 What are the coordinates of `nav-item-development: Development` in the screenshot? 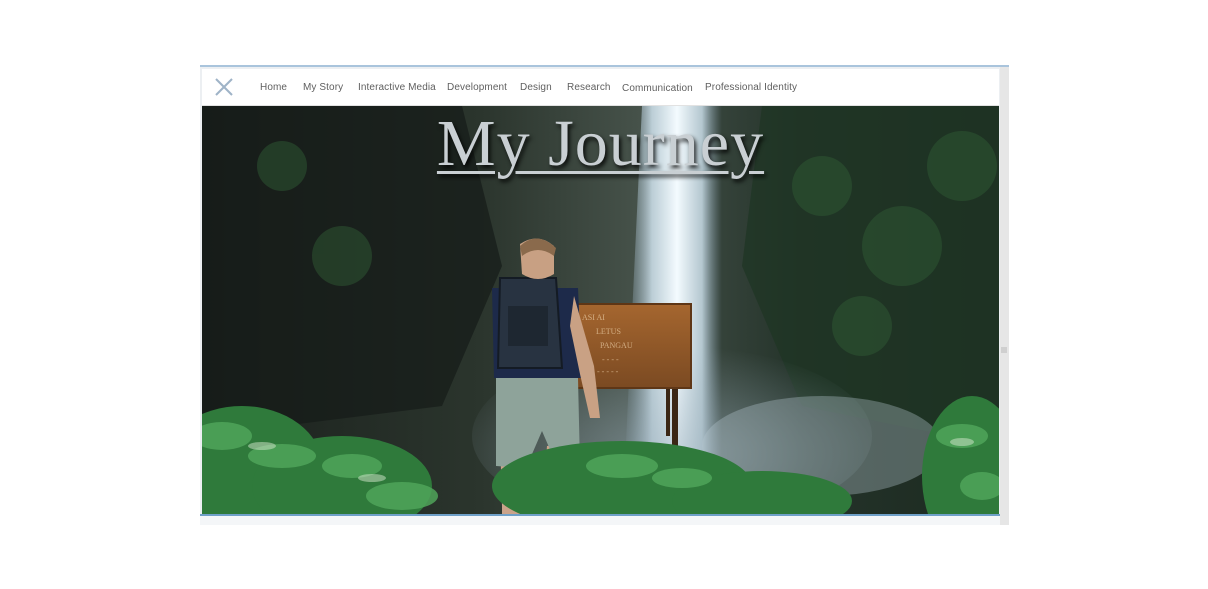 It's located at (477, 87).